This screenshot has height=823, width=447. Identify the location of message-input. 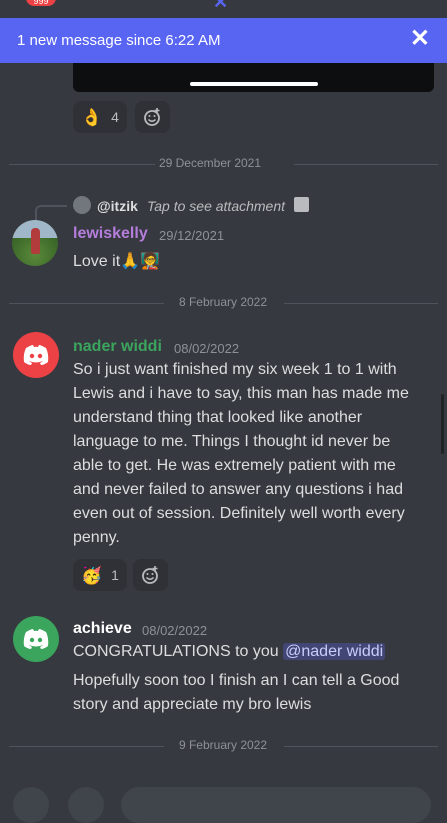
(276, 805).